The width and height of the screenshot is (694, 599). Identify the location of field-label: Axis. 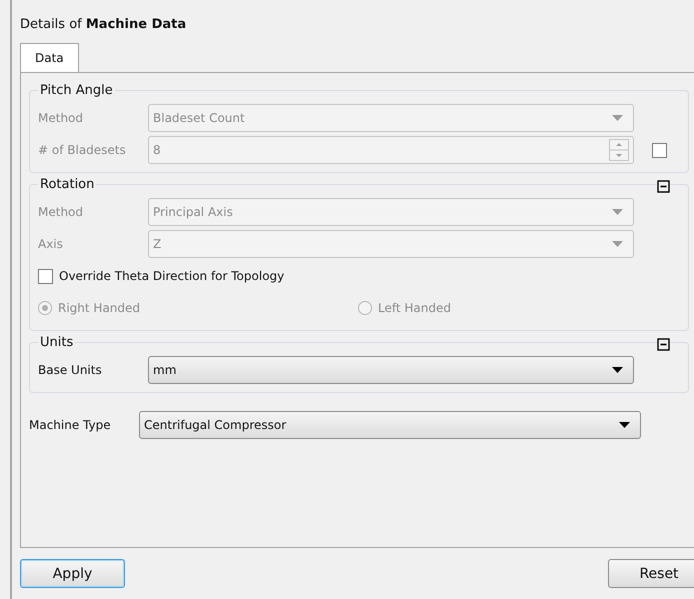
(51, 244).